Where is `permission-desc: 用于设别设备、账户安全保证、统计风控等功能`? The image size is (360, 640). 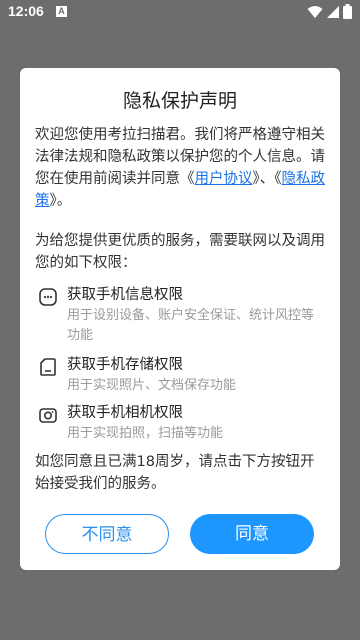 permission-desc: 用于设别设备、账户安全保证、统计风控等功能 is located at coordinates (191, 325).